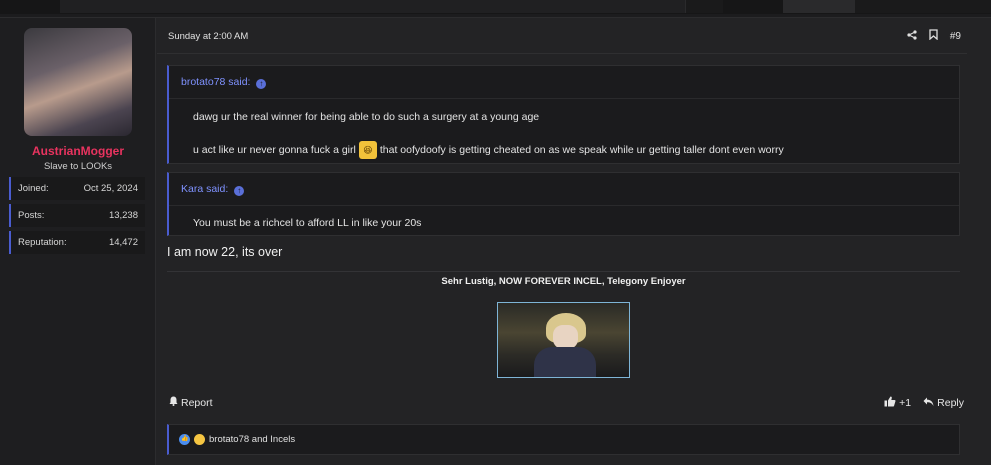 The width and height of the screenshot is (991, 465). I want to click on reactions-text: brotato78 and Incels, so click(252, 439).